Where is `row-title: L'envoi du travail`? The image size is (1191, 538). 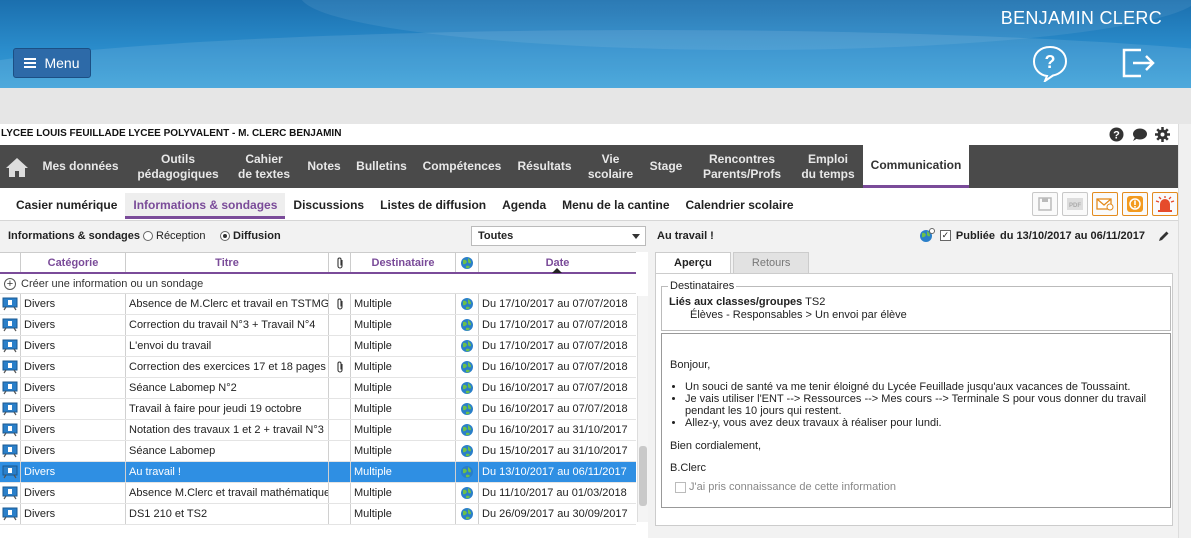 row-title: L'envoi du travail is located at coordinates (227, 346).